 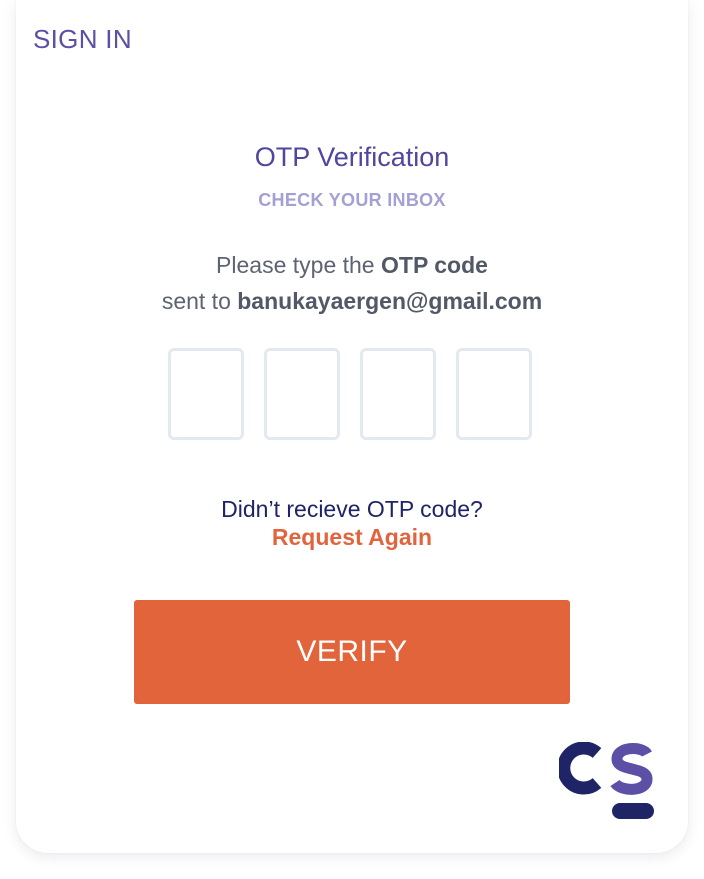 What do you see at coordinates (352, 200) in the screenshot?
I see `otp-subtitle: CHECK YOUR INBOX` at bounding box center [352, 200].